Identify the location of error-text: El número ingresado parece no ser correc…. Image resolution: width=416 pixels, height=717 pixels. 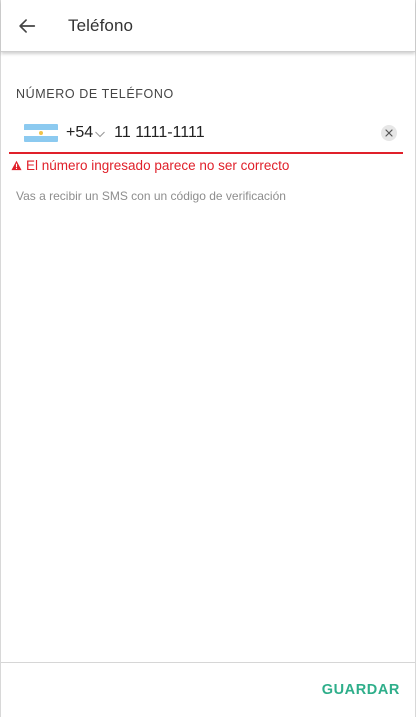
(158, 165).